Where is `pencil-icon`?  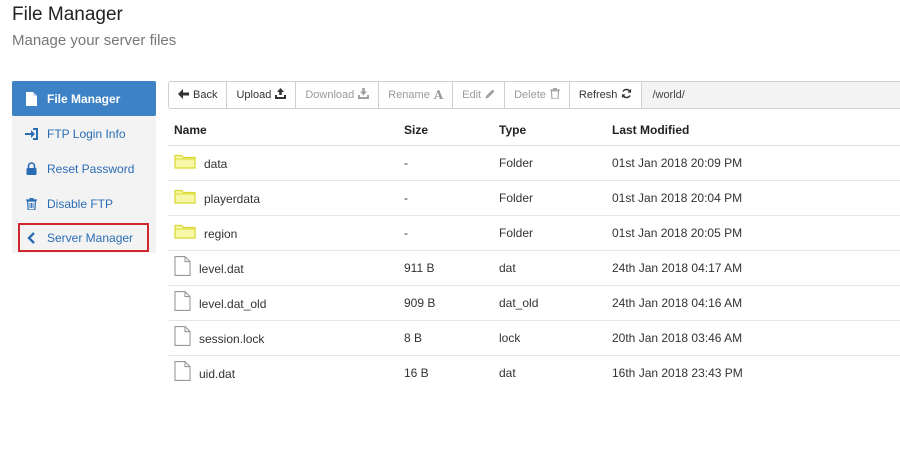 pencil-icon is located at coordinates (490, 95).